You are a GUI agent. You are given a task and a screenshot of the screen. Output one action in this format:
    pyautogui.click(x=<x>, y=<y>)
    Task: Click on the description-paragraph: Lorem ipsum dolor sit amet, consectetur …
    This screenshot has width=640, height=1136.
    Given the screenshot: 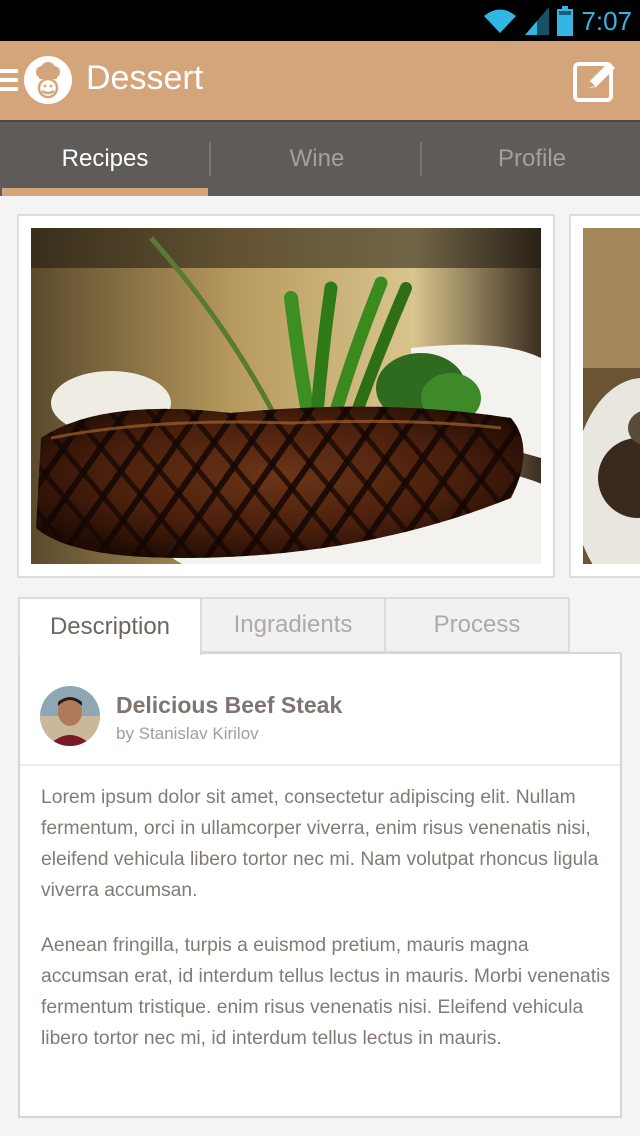 What is the action you would take?
    pyautogui.click(x=320, y=844)
    